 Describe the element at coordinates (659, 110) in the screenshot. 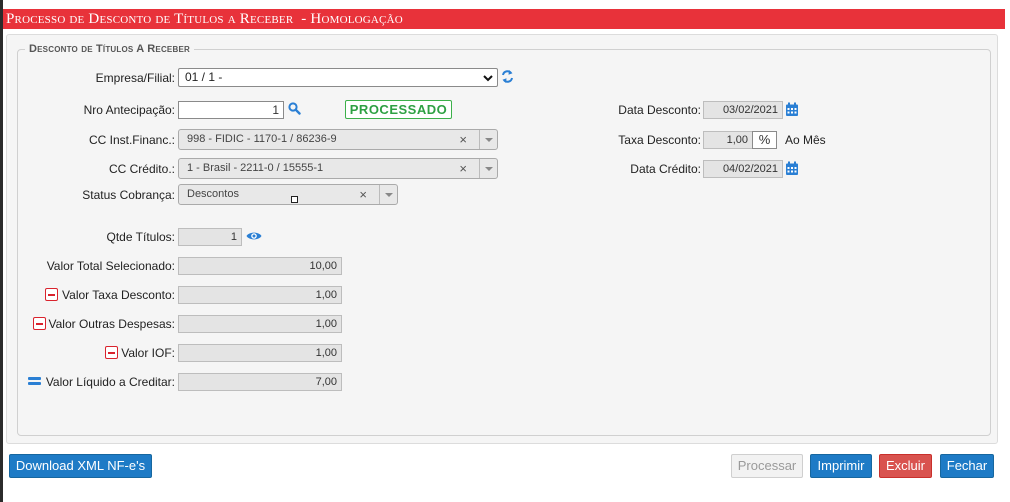

I see `data-desconto-label: Data Desconto:` at that location.